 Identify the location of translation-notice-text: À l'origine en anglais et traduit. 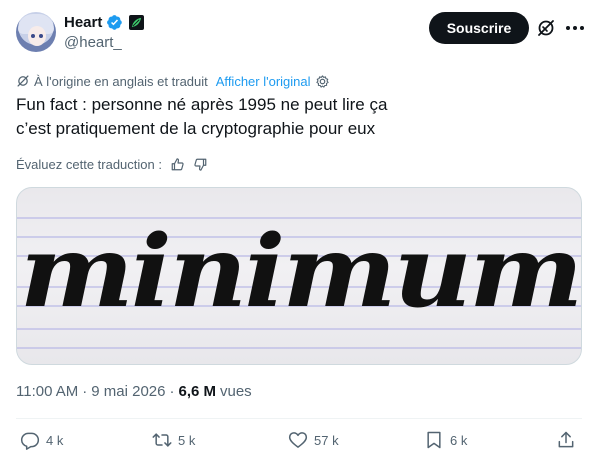
(121, 81).